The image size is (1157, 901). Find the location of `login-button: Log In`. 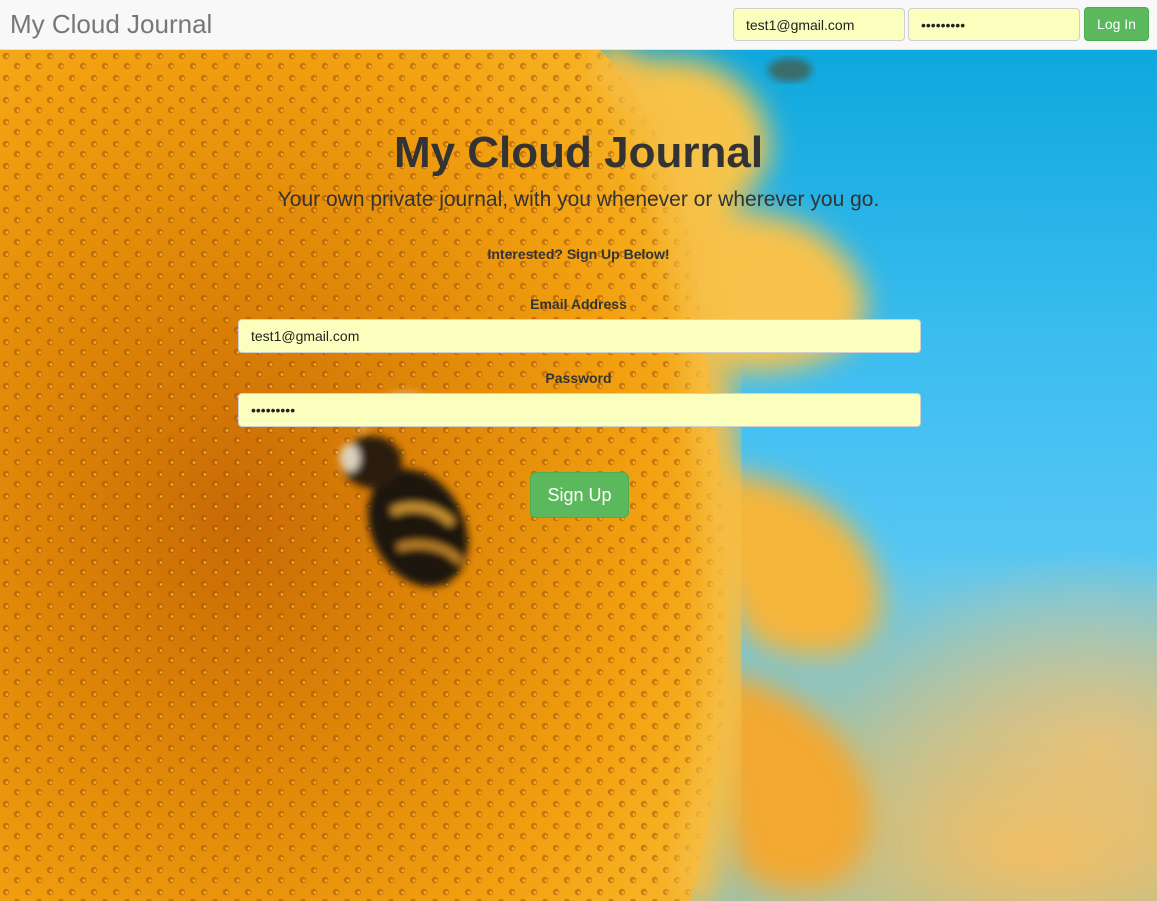

login-button: Log In is located at coordinates (1116, 24).